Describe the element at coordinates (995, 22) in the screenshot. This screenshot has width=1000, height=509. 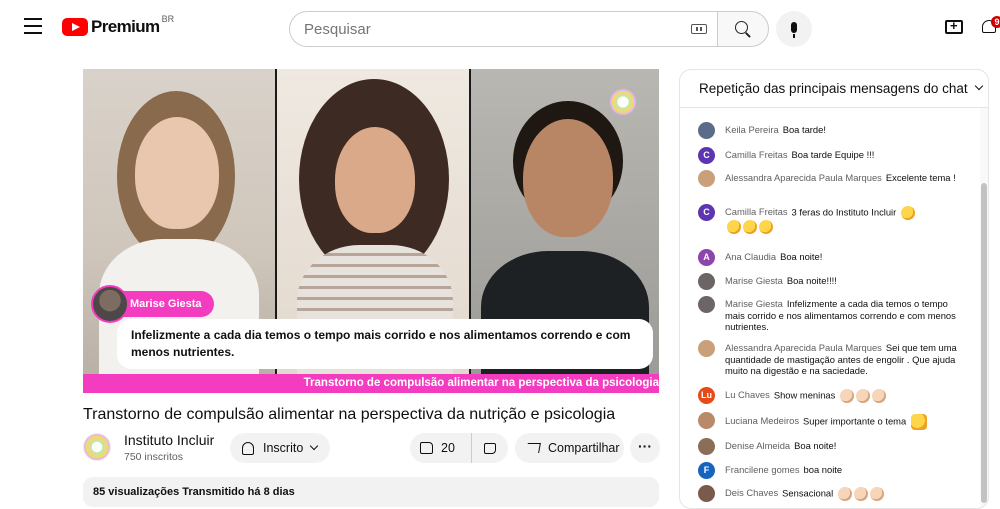
I see `notification-badge: 9` at that location.